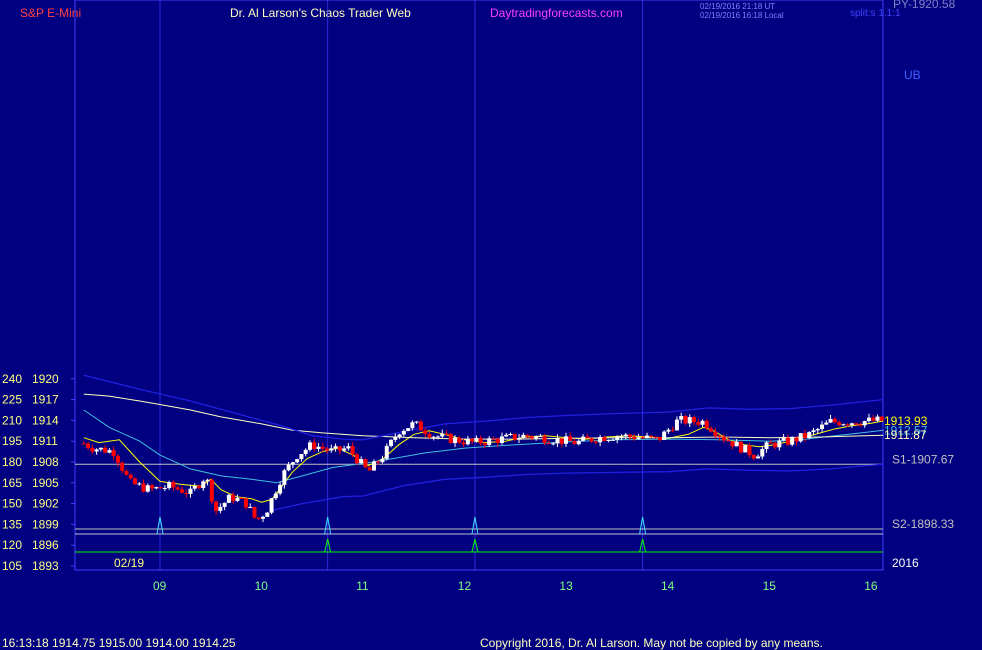 The image size is (982, 650). What do you see at coordinates (668, 586) in the screenshot?
I see `time-tick-label: 14` at bounding box center [668, 586].